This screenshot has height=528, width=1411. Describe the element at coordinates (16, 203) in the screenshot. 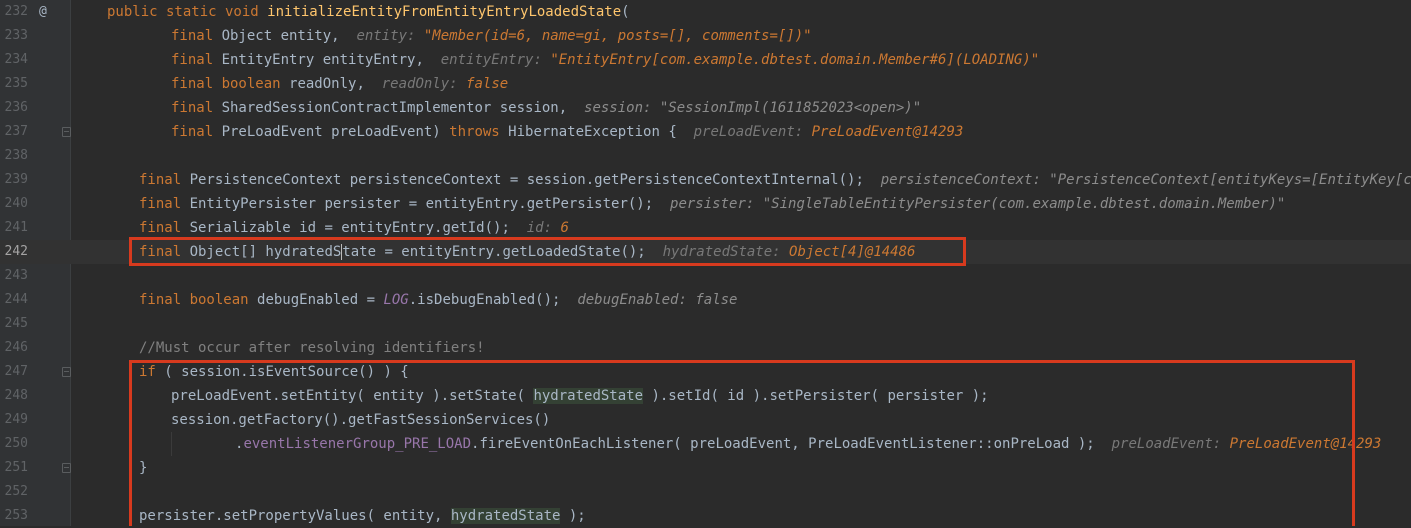

I see `line-number: 240` at that location.